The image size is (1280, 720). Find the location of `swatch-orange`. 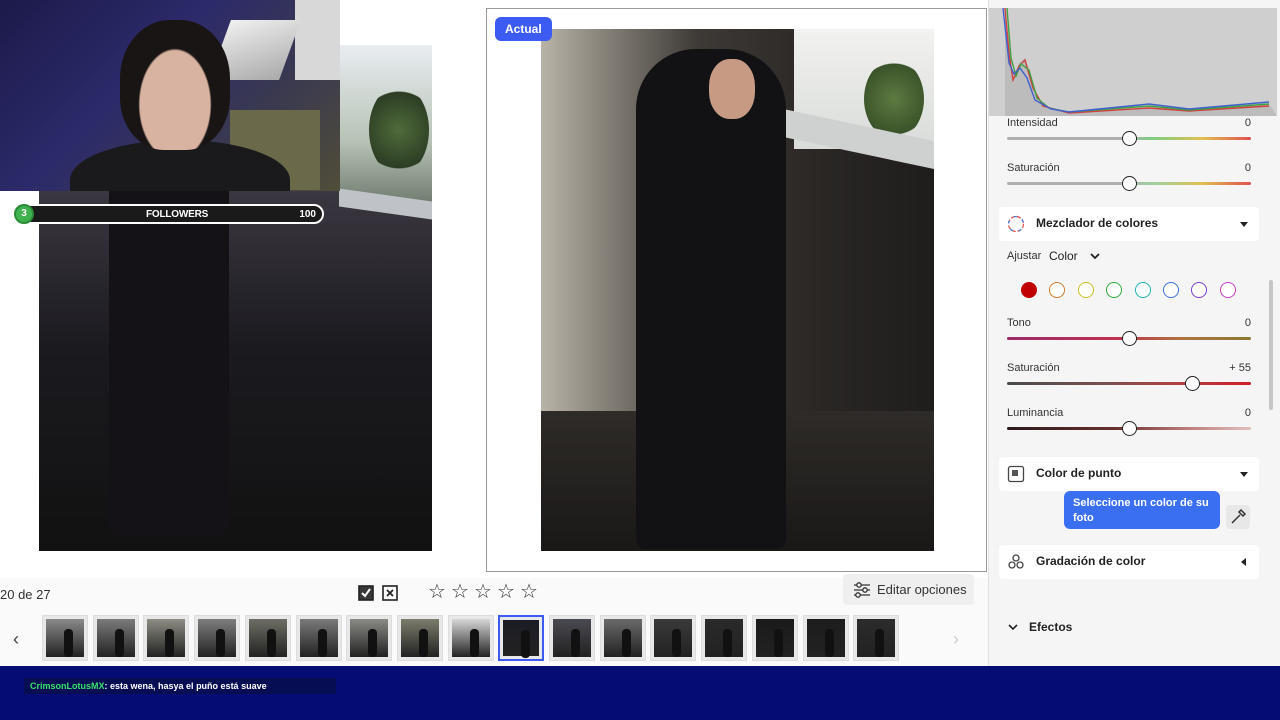

swatch-orange is located at coordinates (1057, 290).